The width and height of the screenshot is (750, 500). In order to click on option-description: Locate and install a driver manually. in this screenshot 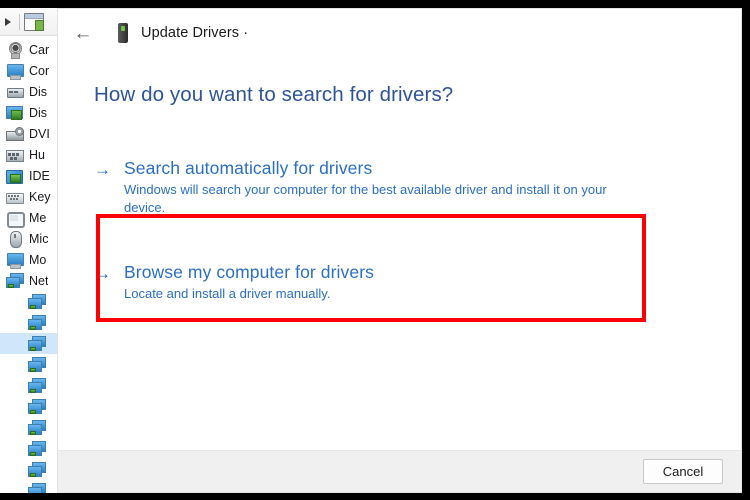, I will do `click(227, 293)`.